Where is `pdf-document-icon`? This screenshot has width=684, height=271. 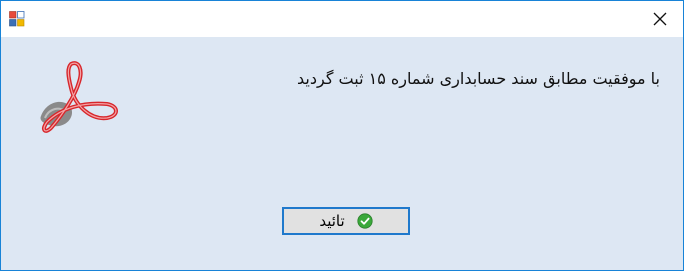 pdf-document-icon is located at coordinates (79, 97).